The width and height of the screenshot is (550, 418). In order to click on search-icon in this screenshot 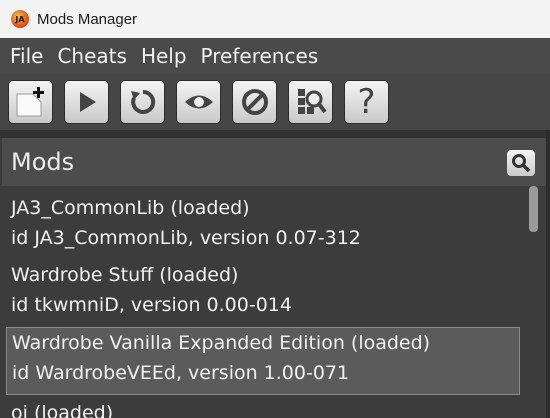, I will do `click(521, 163)`.